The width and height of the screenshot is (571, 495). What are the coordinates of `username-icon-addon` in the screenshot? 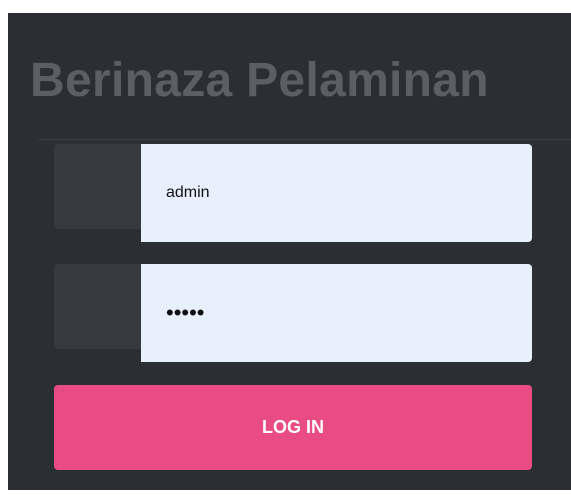 It's located at (104, 186).